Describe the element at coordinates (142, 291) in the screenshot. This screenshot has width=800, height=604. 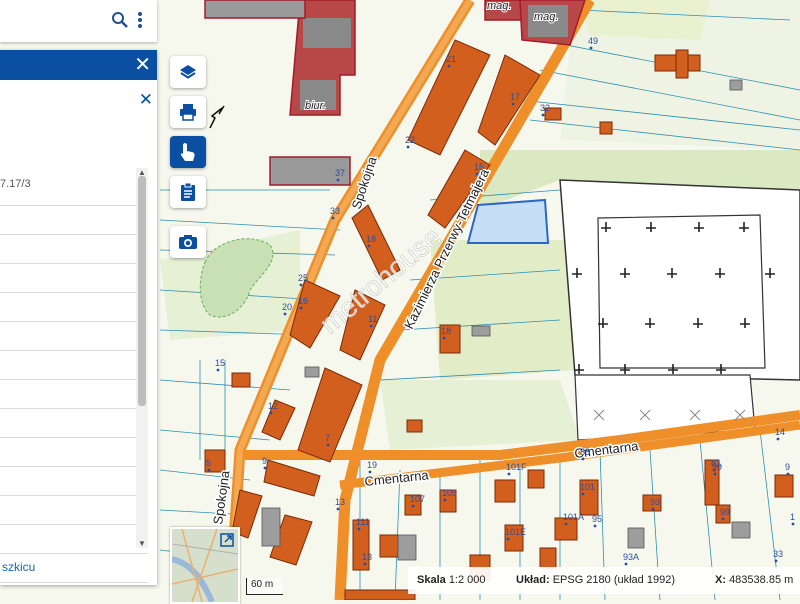
I see `scroll-thumb` at that location.